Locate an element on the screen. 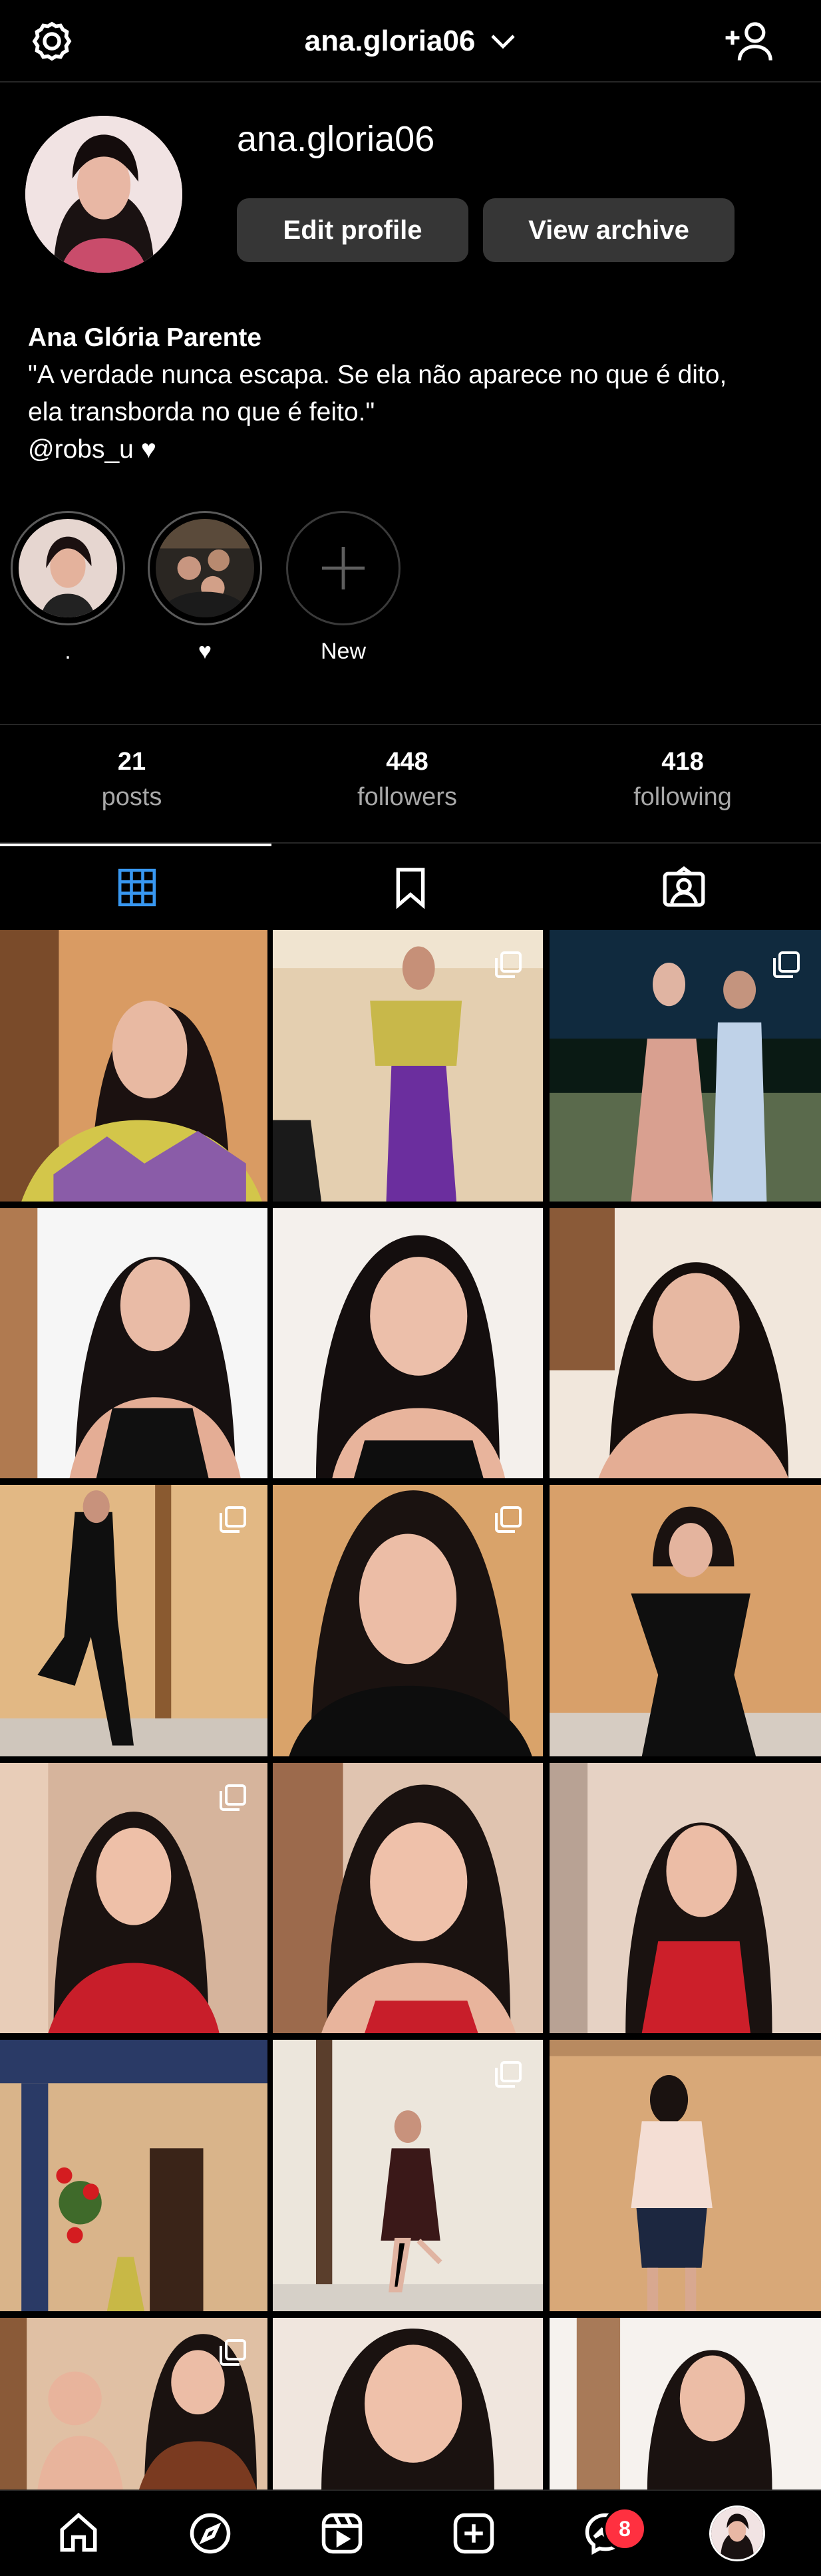 This screenshot has width=821, height=2576. reels-icon is located at coordinates (342, 2533).